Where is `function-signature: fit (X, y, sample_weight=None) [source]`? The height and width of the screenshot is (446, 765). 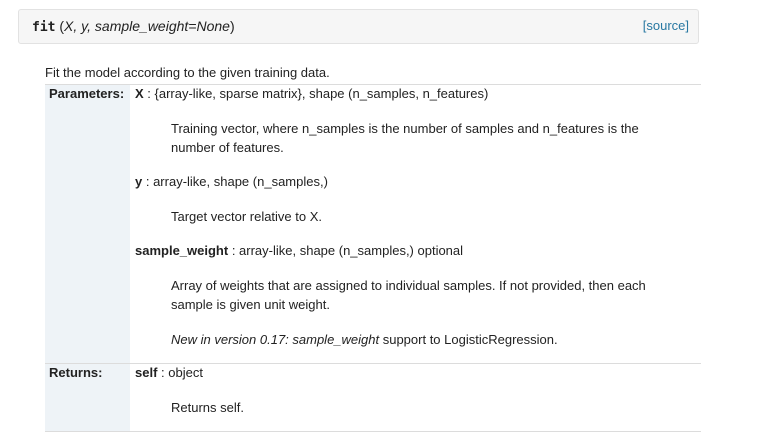 function-signature: fit (X, y, sample_weight=None) [source] is located at coordinates (358, 26).